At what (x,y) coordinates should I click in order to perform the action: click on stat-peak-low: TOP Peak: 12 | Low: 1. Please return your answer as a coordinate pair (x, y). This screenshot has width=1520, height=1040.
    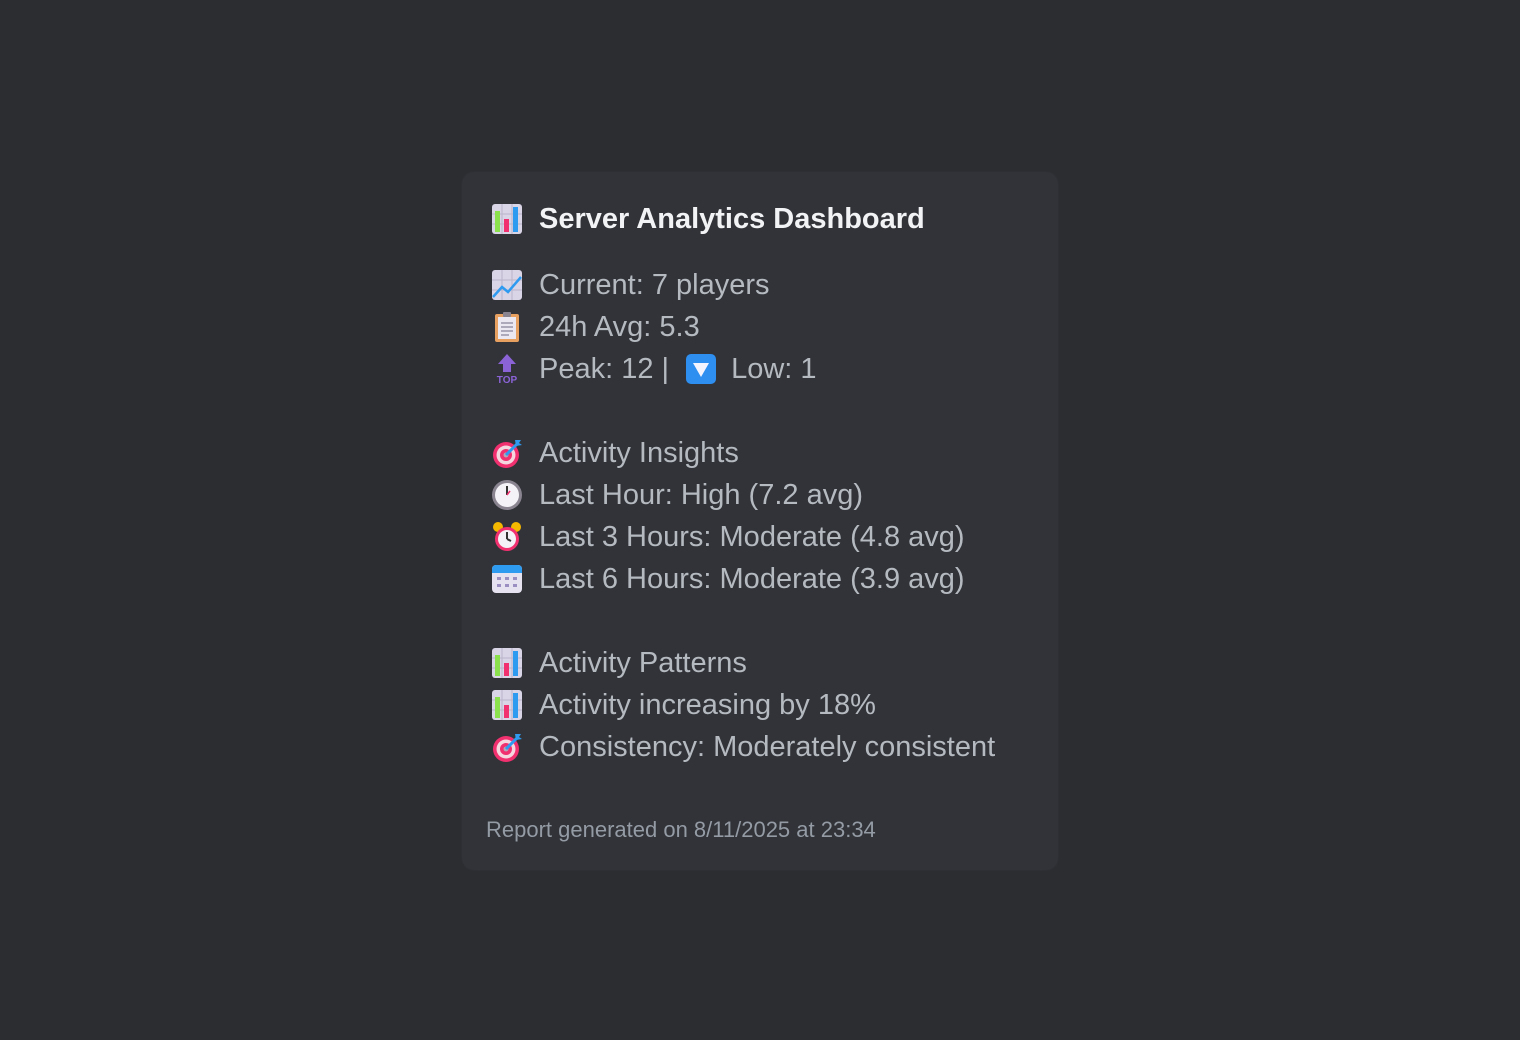
    Looking at the image, I should click on (654, 369).